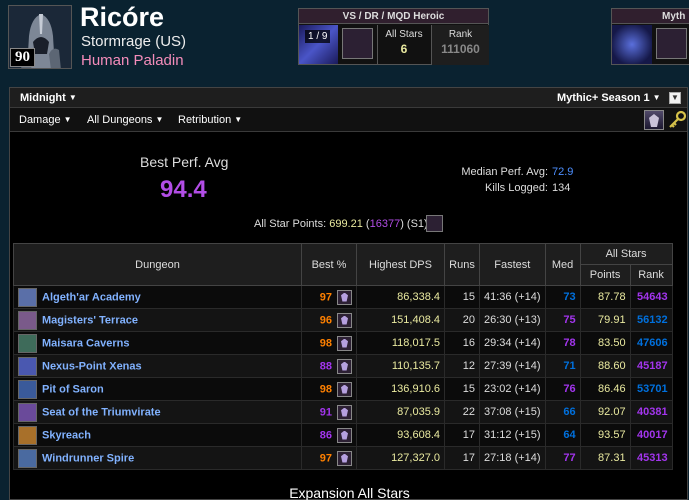  Describe the element at coordinates (651, 458) in the screenshot. I see `allstar-rank: 45313` at that location.